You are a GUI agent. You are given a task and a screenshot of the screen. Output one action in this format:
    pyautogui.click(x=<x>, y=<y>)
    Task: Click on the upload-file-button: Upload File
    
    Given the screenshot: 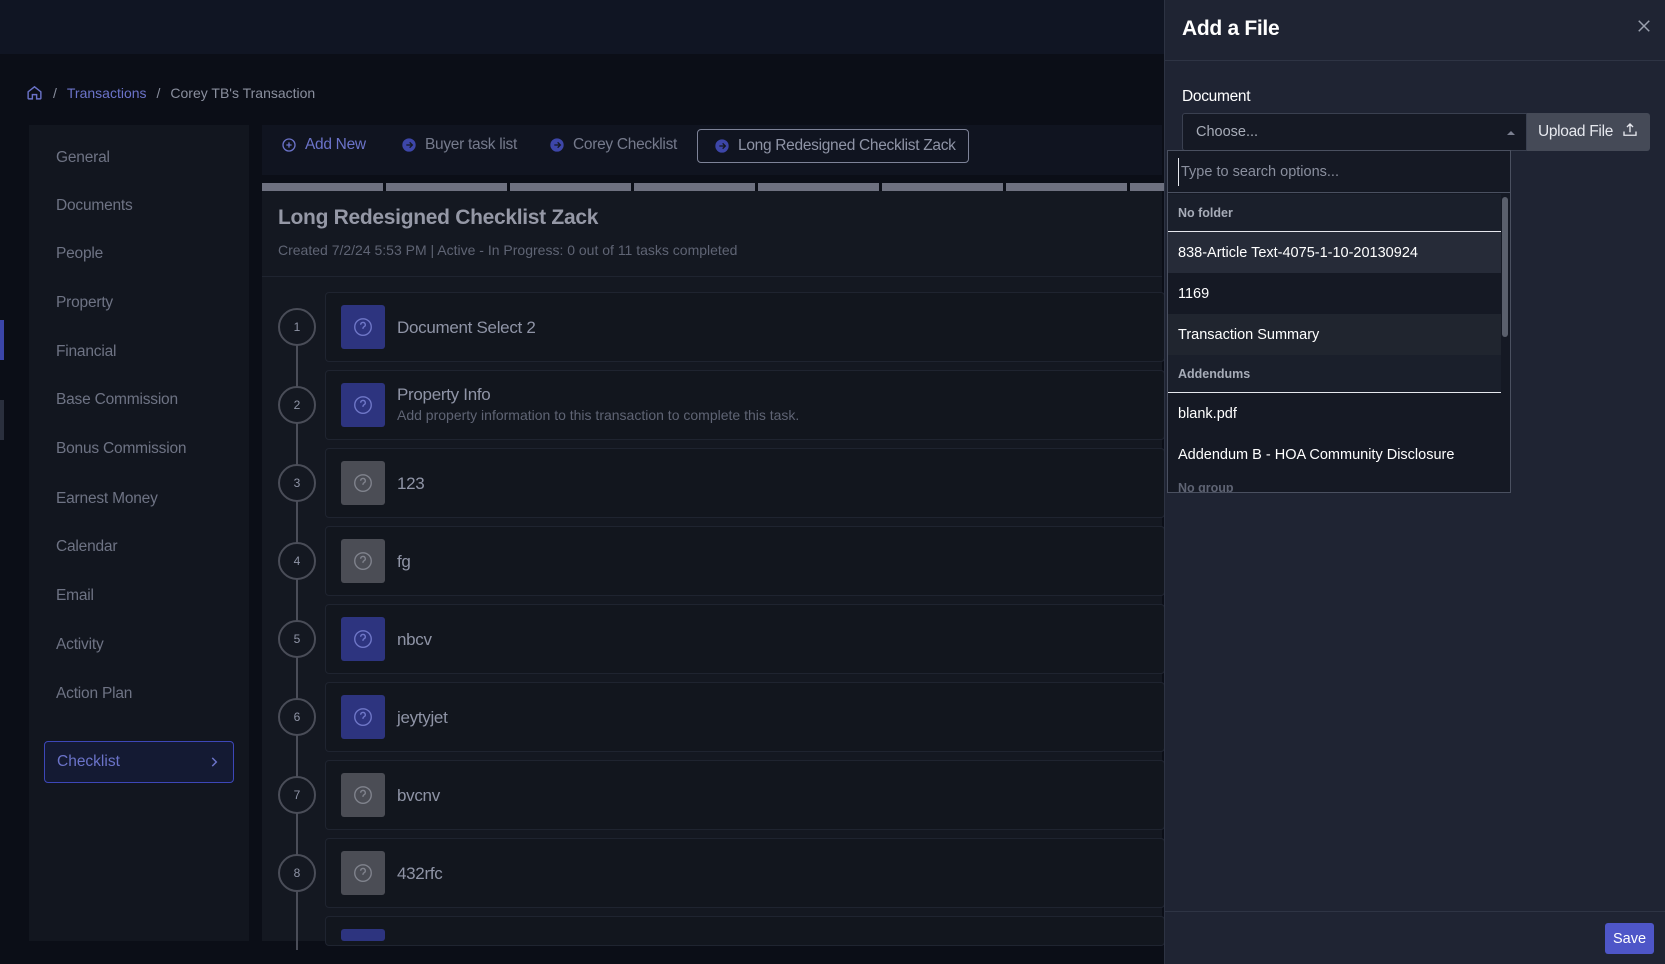 What is the action you would take?
    pyautogui.click(x=1588, y=132)
    